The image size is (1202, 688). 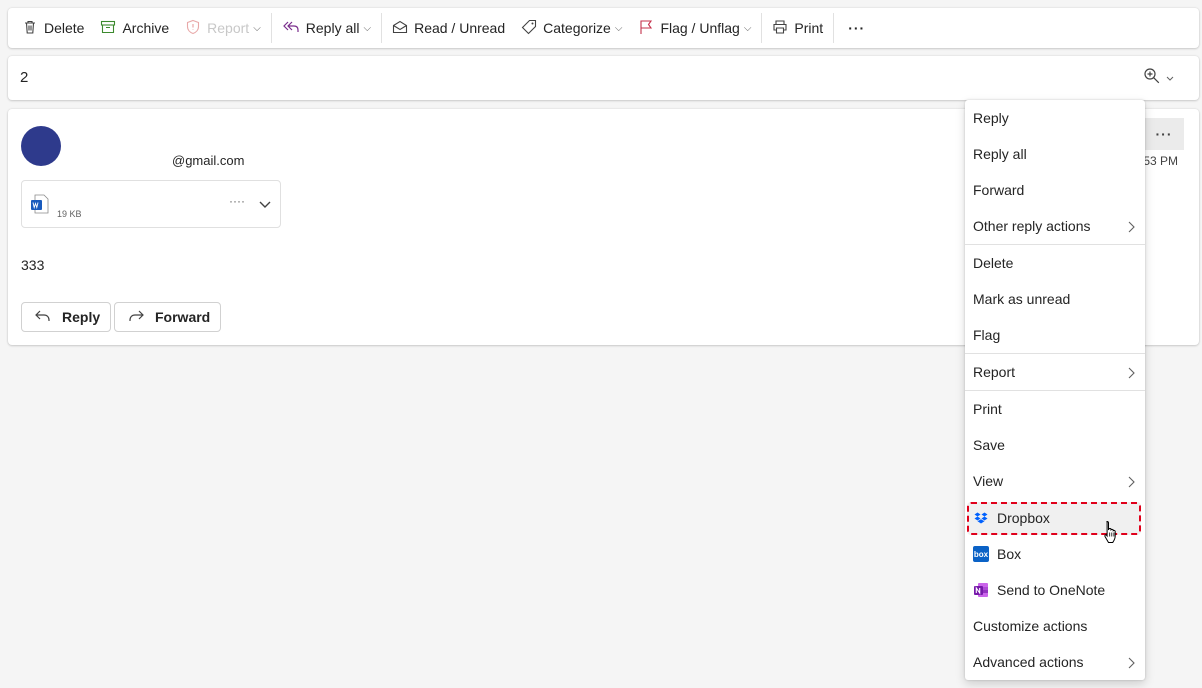 I want to click on menu-item-label: Customize actions, so click(x=1030, y=626).